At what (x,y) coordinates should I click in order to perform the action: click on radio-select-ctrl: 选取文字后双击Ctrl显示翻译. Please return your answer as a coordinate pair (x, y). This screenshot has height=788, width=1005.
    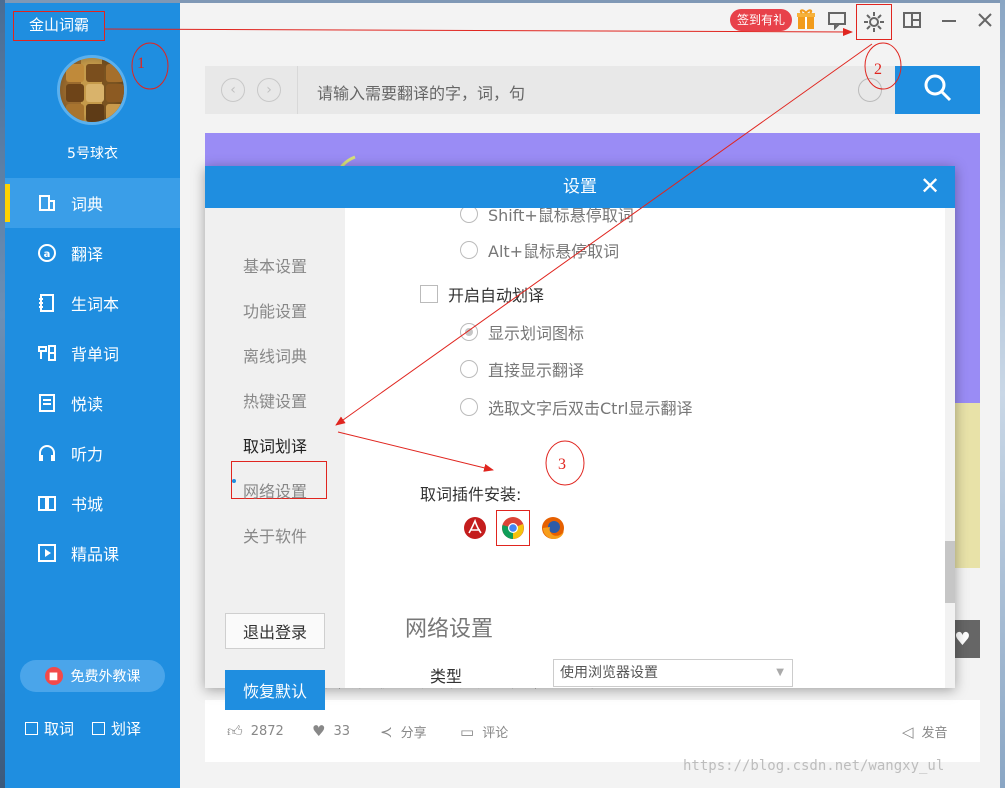
    Looking at the image, I should click on (576, 407).